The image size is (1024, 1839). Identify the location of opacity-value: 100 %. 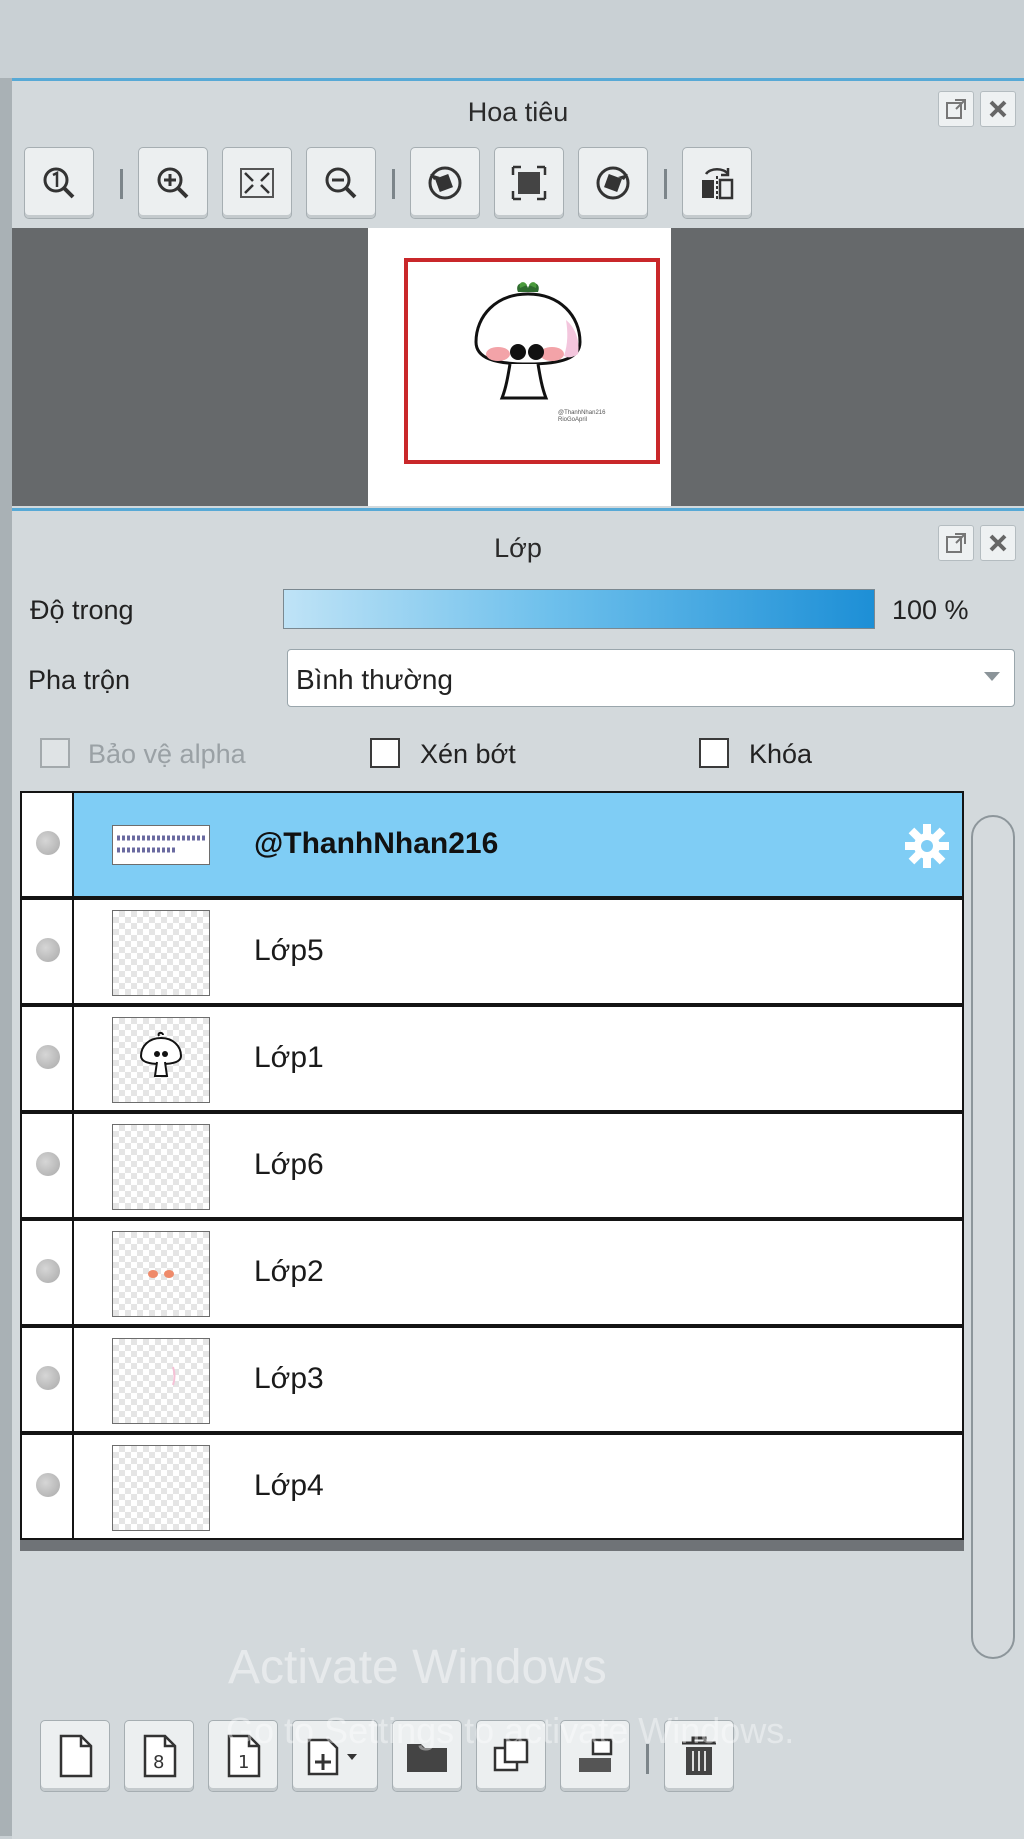
(930, 610).